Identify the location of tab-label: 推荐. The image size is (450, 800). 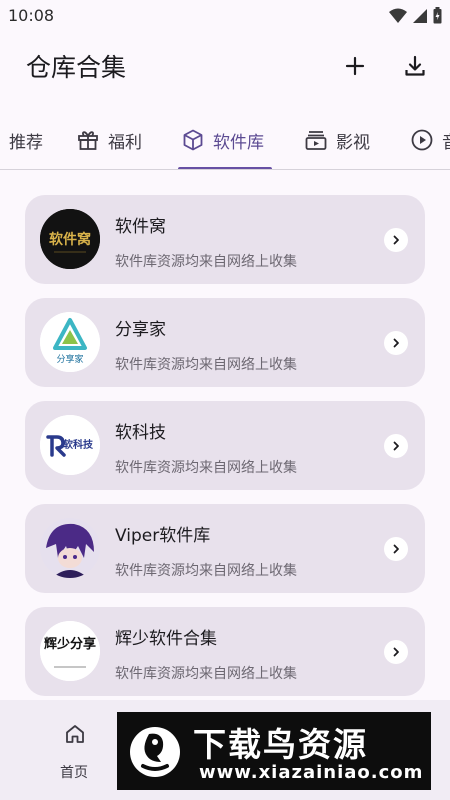
(26, 142).